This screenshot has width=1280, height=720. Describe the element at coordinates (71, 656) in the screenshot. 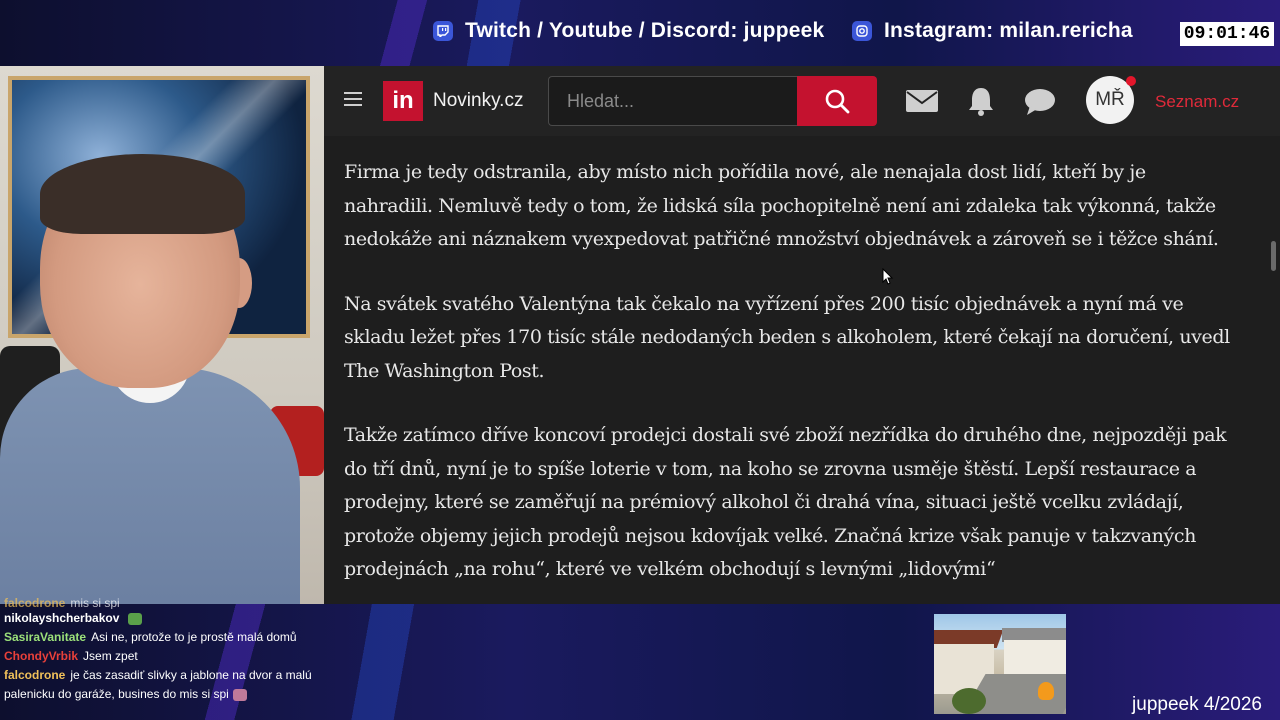

I see `chat-message: ChondyVrbik Jsem zpet` at that location.